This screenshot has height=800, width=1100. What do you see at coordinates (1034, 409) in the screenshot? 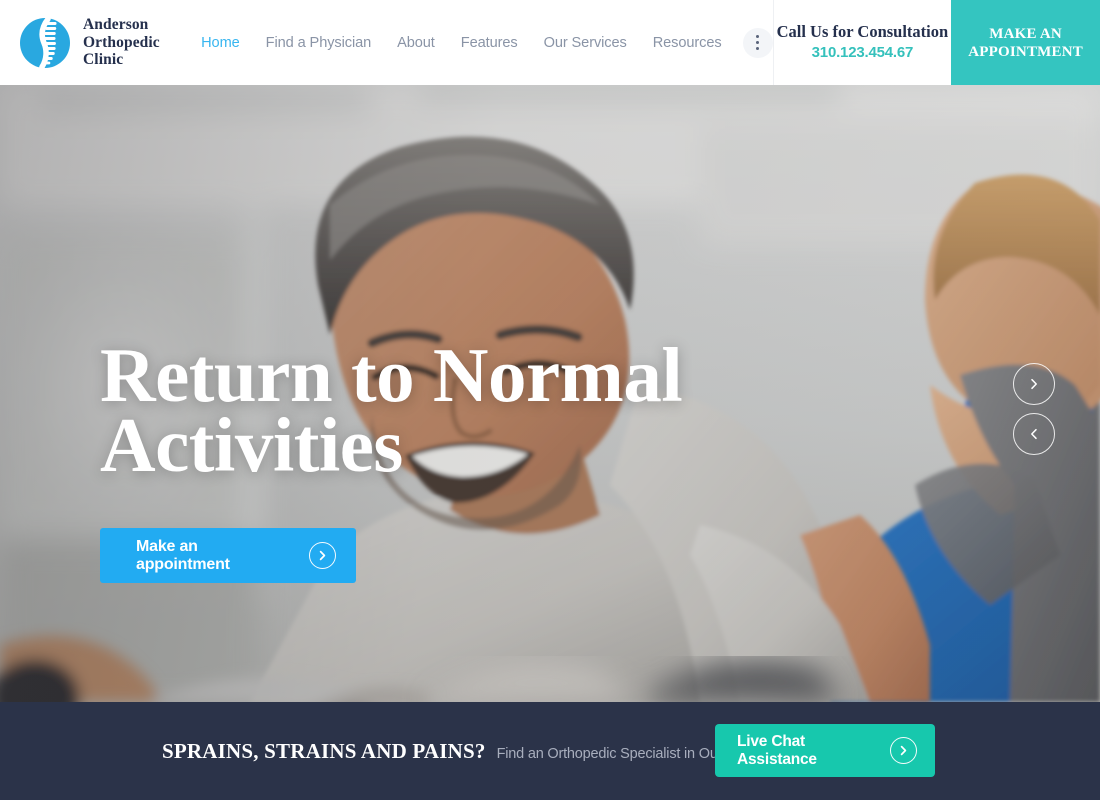
I see `hero-slider-controls` at bounding box center [1034, 409].